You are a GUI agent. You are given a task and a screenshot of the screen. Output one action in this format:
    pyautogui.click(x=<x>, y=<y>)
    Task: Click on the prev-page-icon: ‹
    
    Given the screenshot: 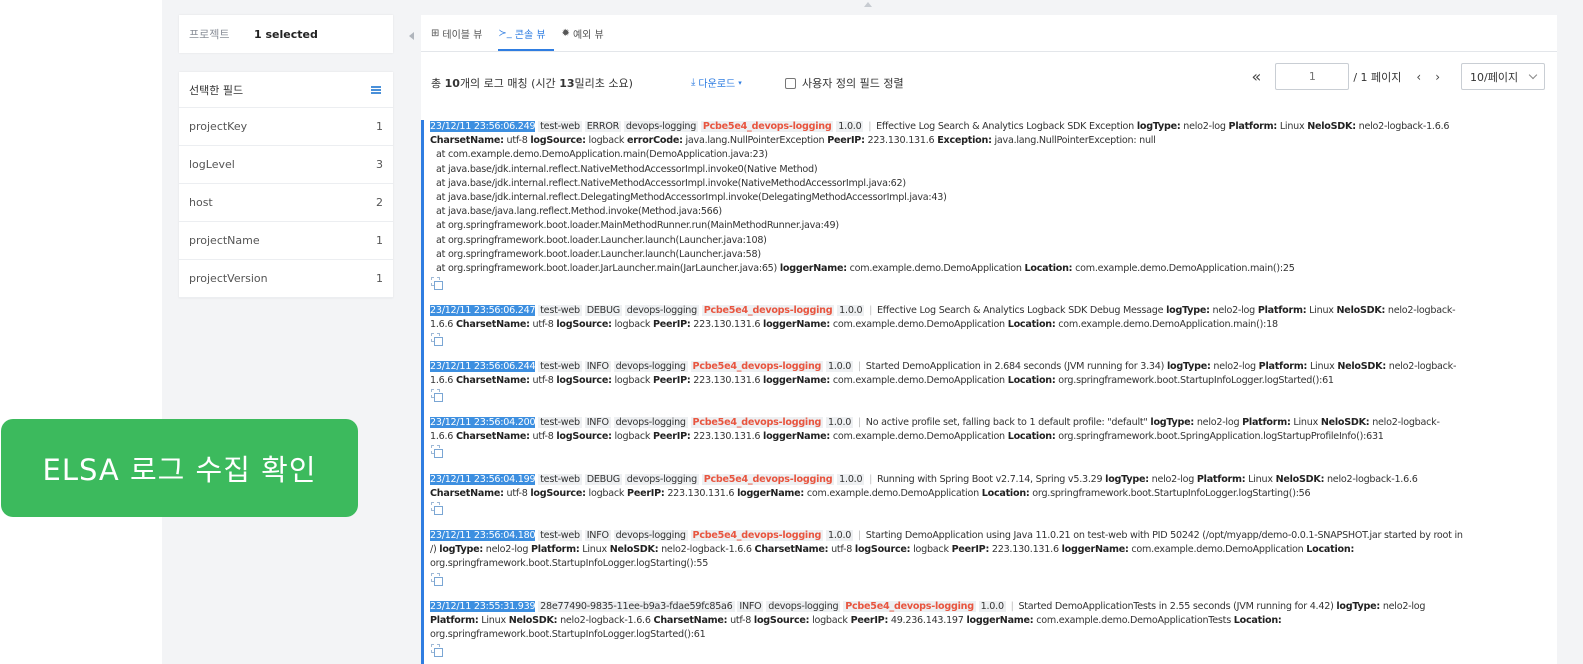 What is the action you would take?
    pyautogui.click(x=1418, y=77)
    